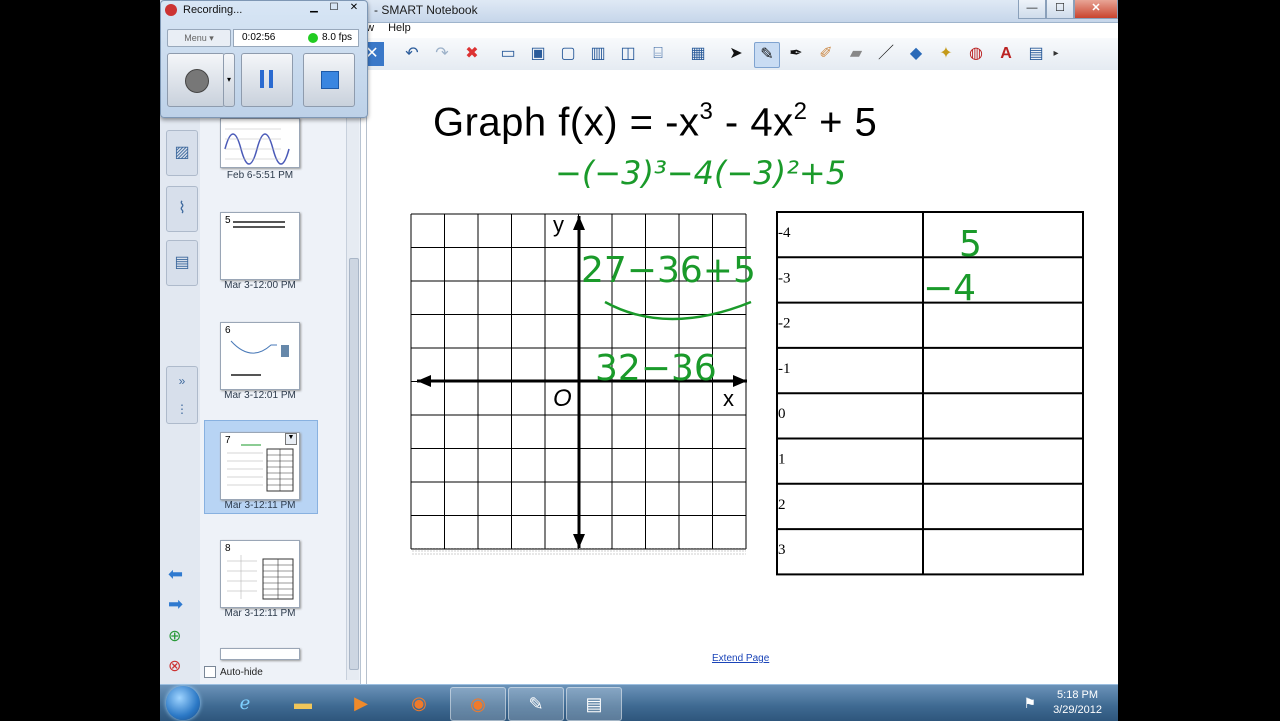 Image resolution: width=1280 pixels, height=721 pixels. What do you see at coordinates (949, 288) in the screenshot?
I see `handwritten-value-2: −4` at bounding box center [949, 288].